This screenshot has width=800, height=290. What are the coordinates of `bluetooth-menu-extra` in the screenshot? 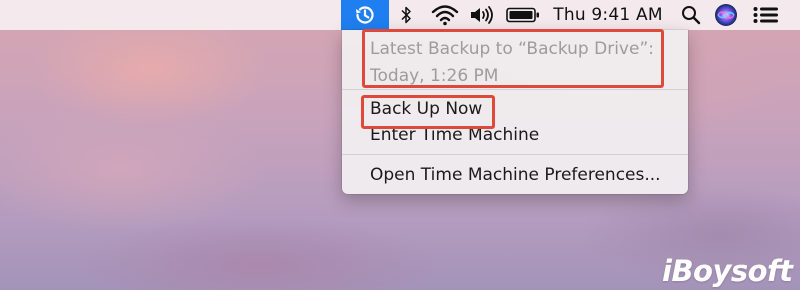 It's located at (406, 15).